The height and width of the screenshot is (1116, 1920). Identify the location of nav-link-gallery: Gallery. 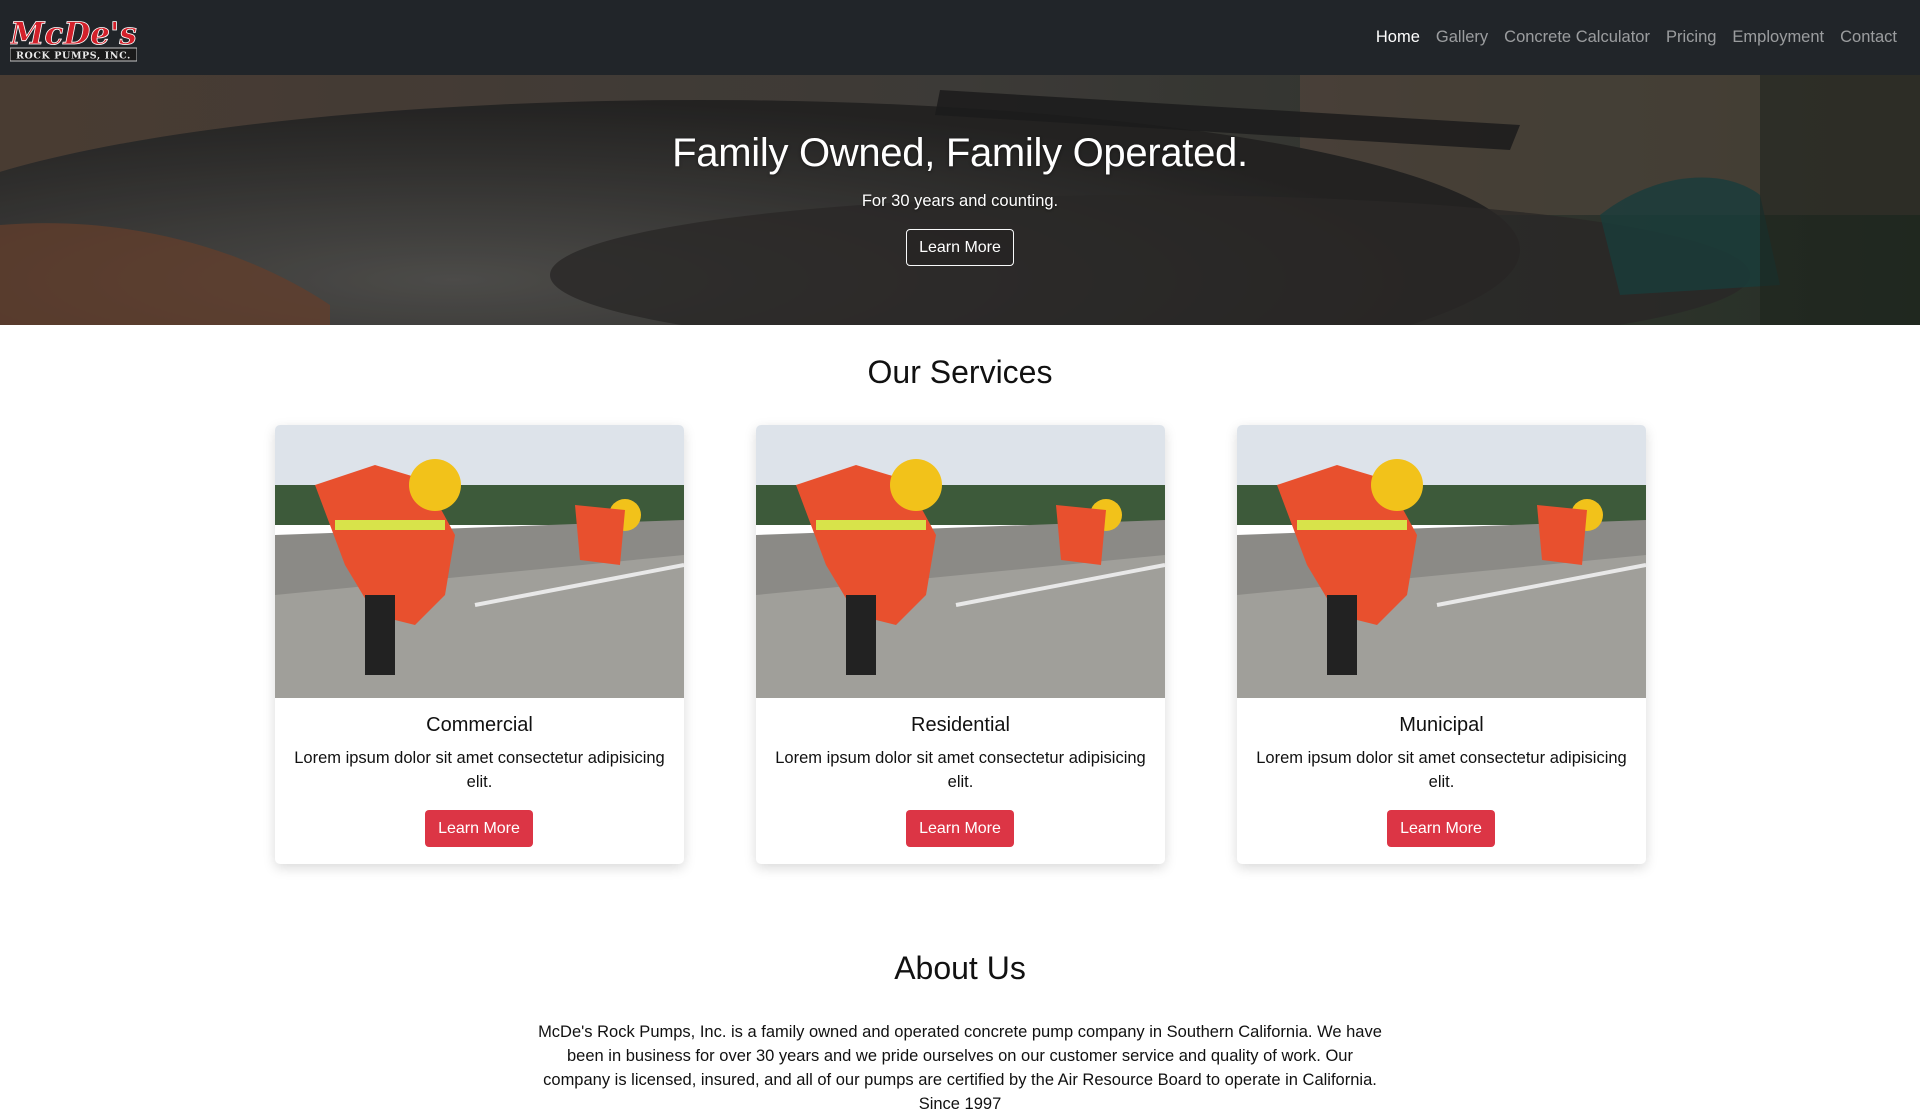
(1462, 37).